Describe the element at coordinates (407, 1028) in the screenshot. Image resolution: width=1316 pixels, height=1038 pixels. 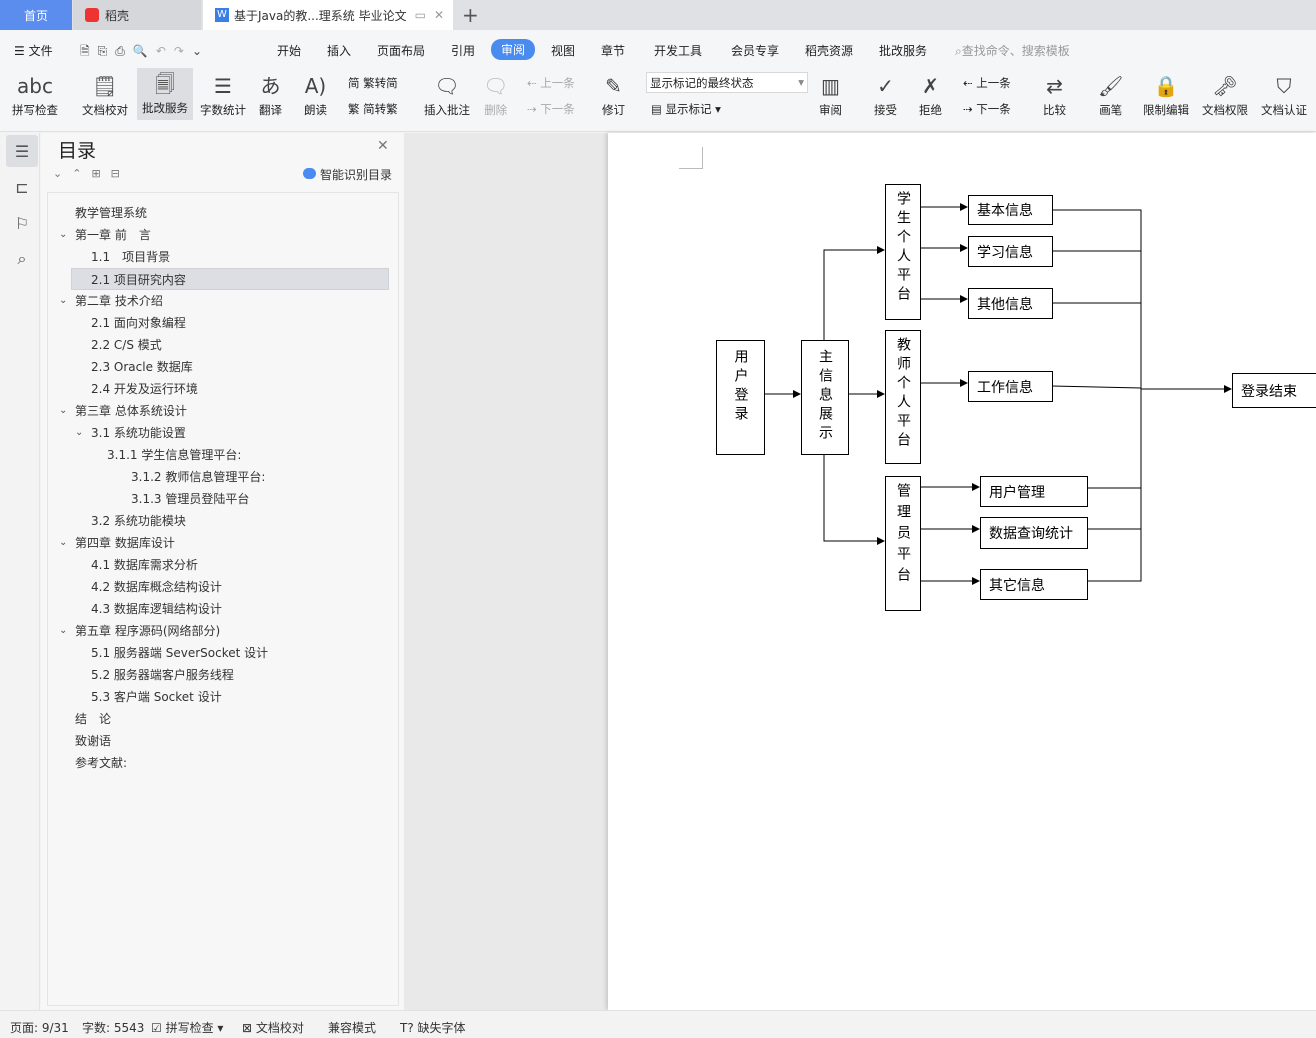
I see `missing-font-icon: T?` at that location.